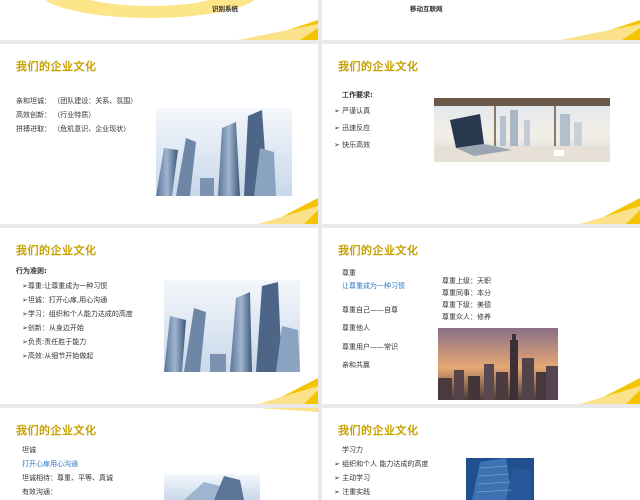  What do you see at coordinates (181, 20) in the screenshot?
I see `yellow-swoosh-decoration` at bounding box center [181, 20].